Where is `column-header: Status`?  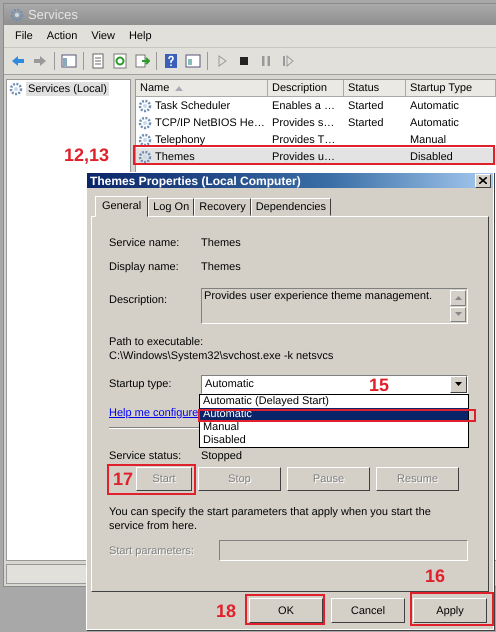 column-header: Status is located at coordinates (375, 88).